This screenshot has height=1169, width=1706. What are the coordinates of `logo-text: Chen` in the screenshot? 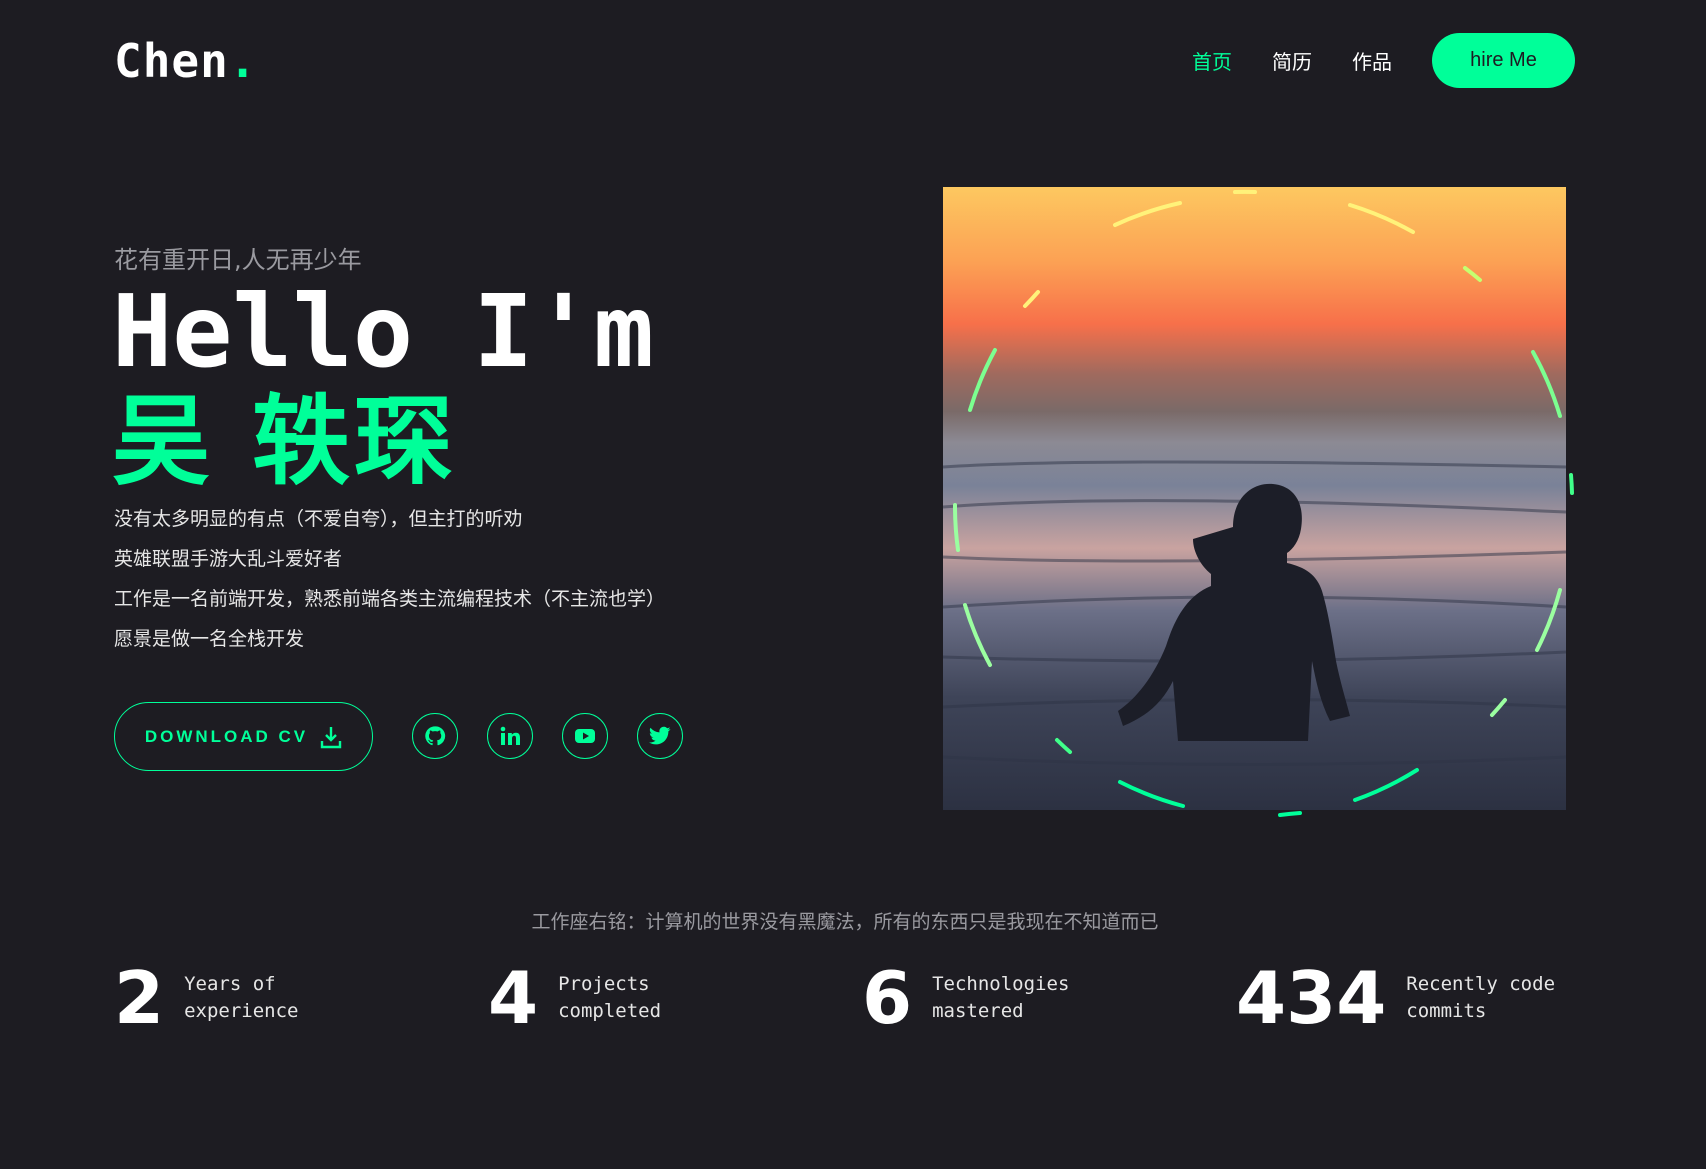 It's located at (171, 61).